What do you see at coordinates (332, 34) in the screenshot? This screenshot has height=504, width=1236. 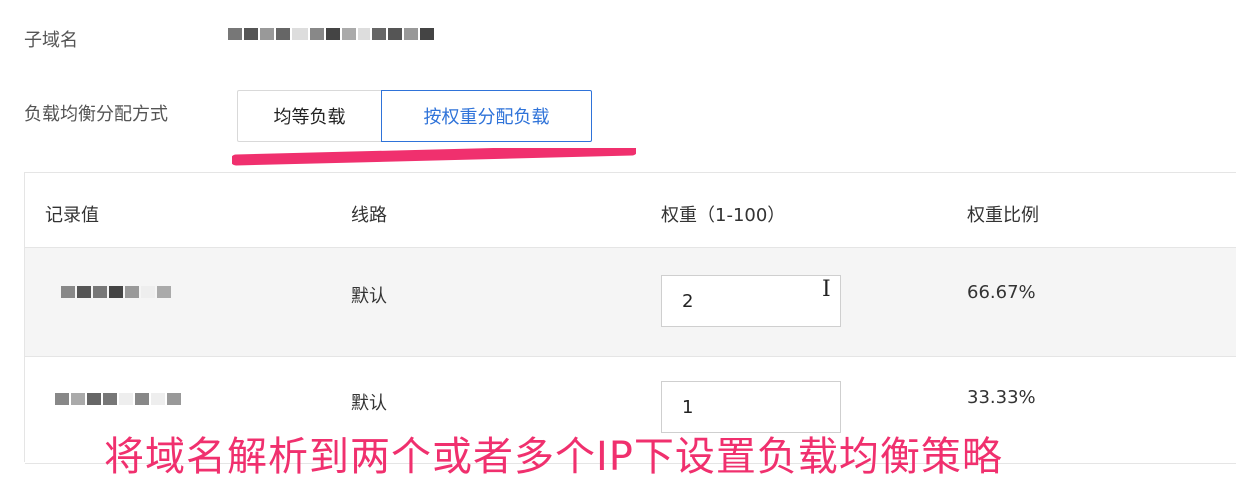 I see `subdomain-value-redacted` at bounding box center [332, 34].